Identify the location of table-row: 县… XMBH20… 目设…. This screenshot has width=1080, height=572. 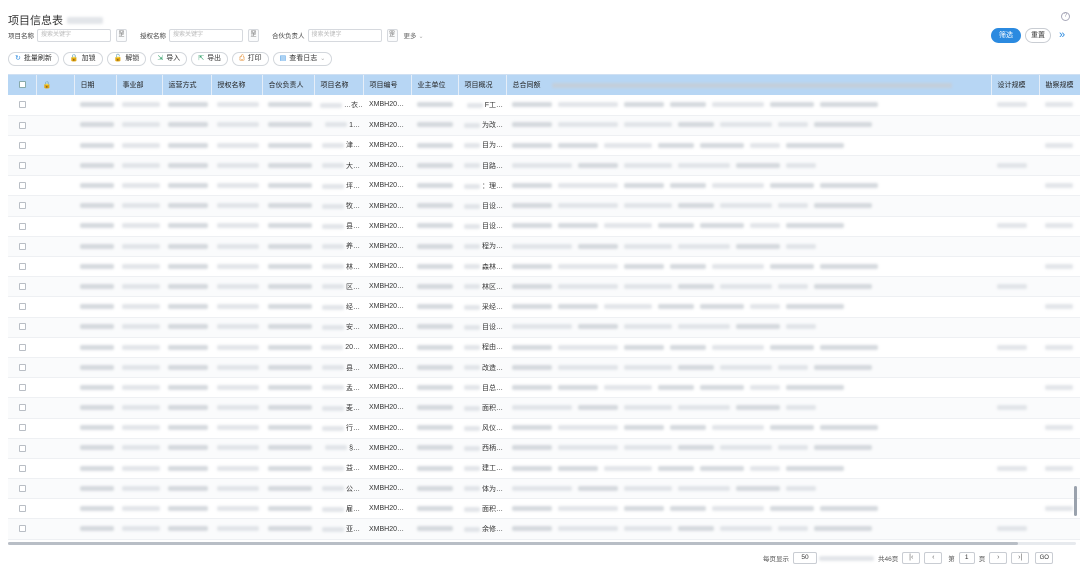
(544, 226).